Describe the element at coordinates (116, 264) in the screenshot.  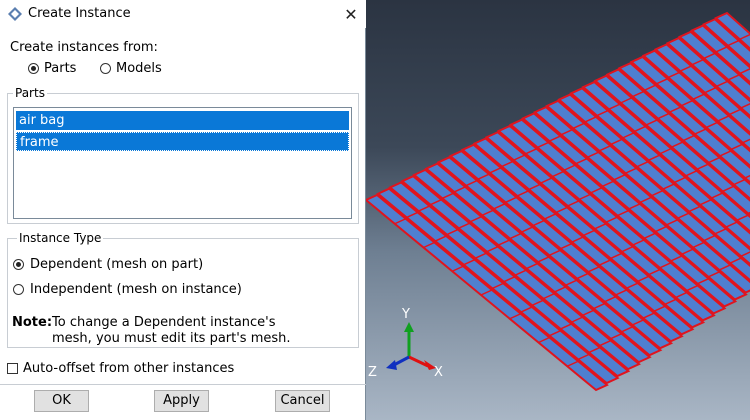
I see `dependent-radio-label: Dependent (mesh on part)` at that location.